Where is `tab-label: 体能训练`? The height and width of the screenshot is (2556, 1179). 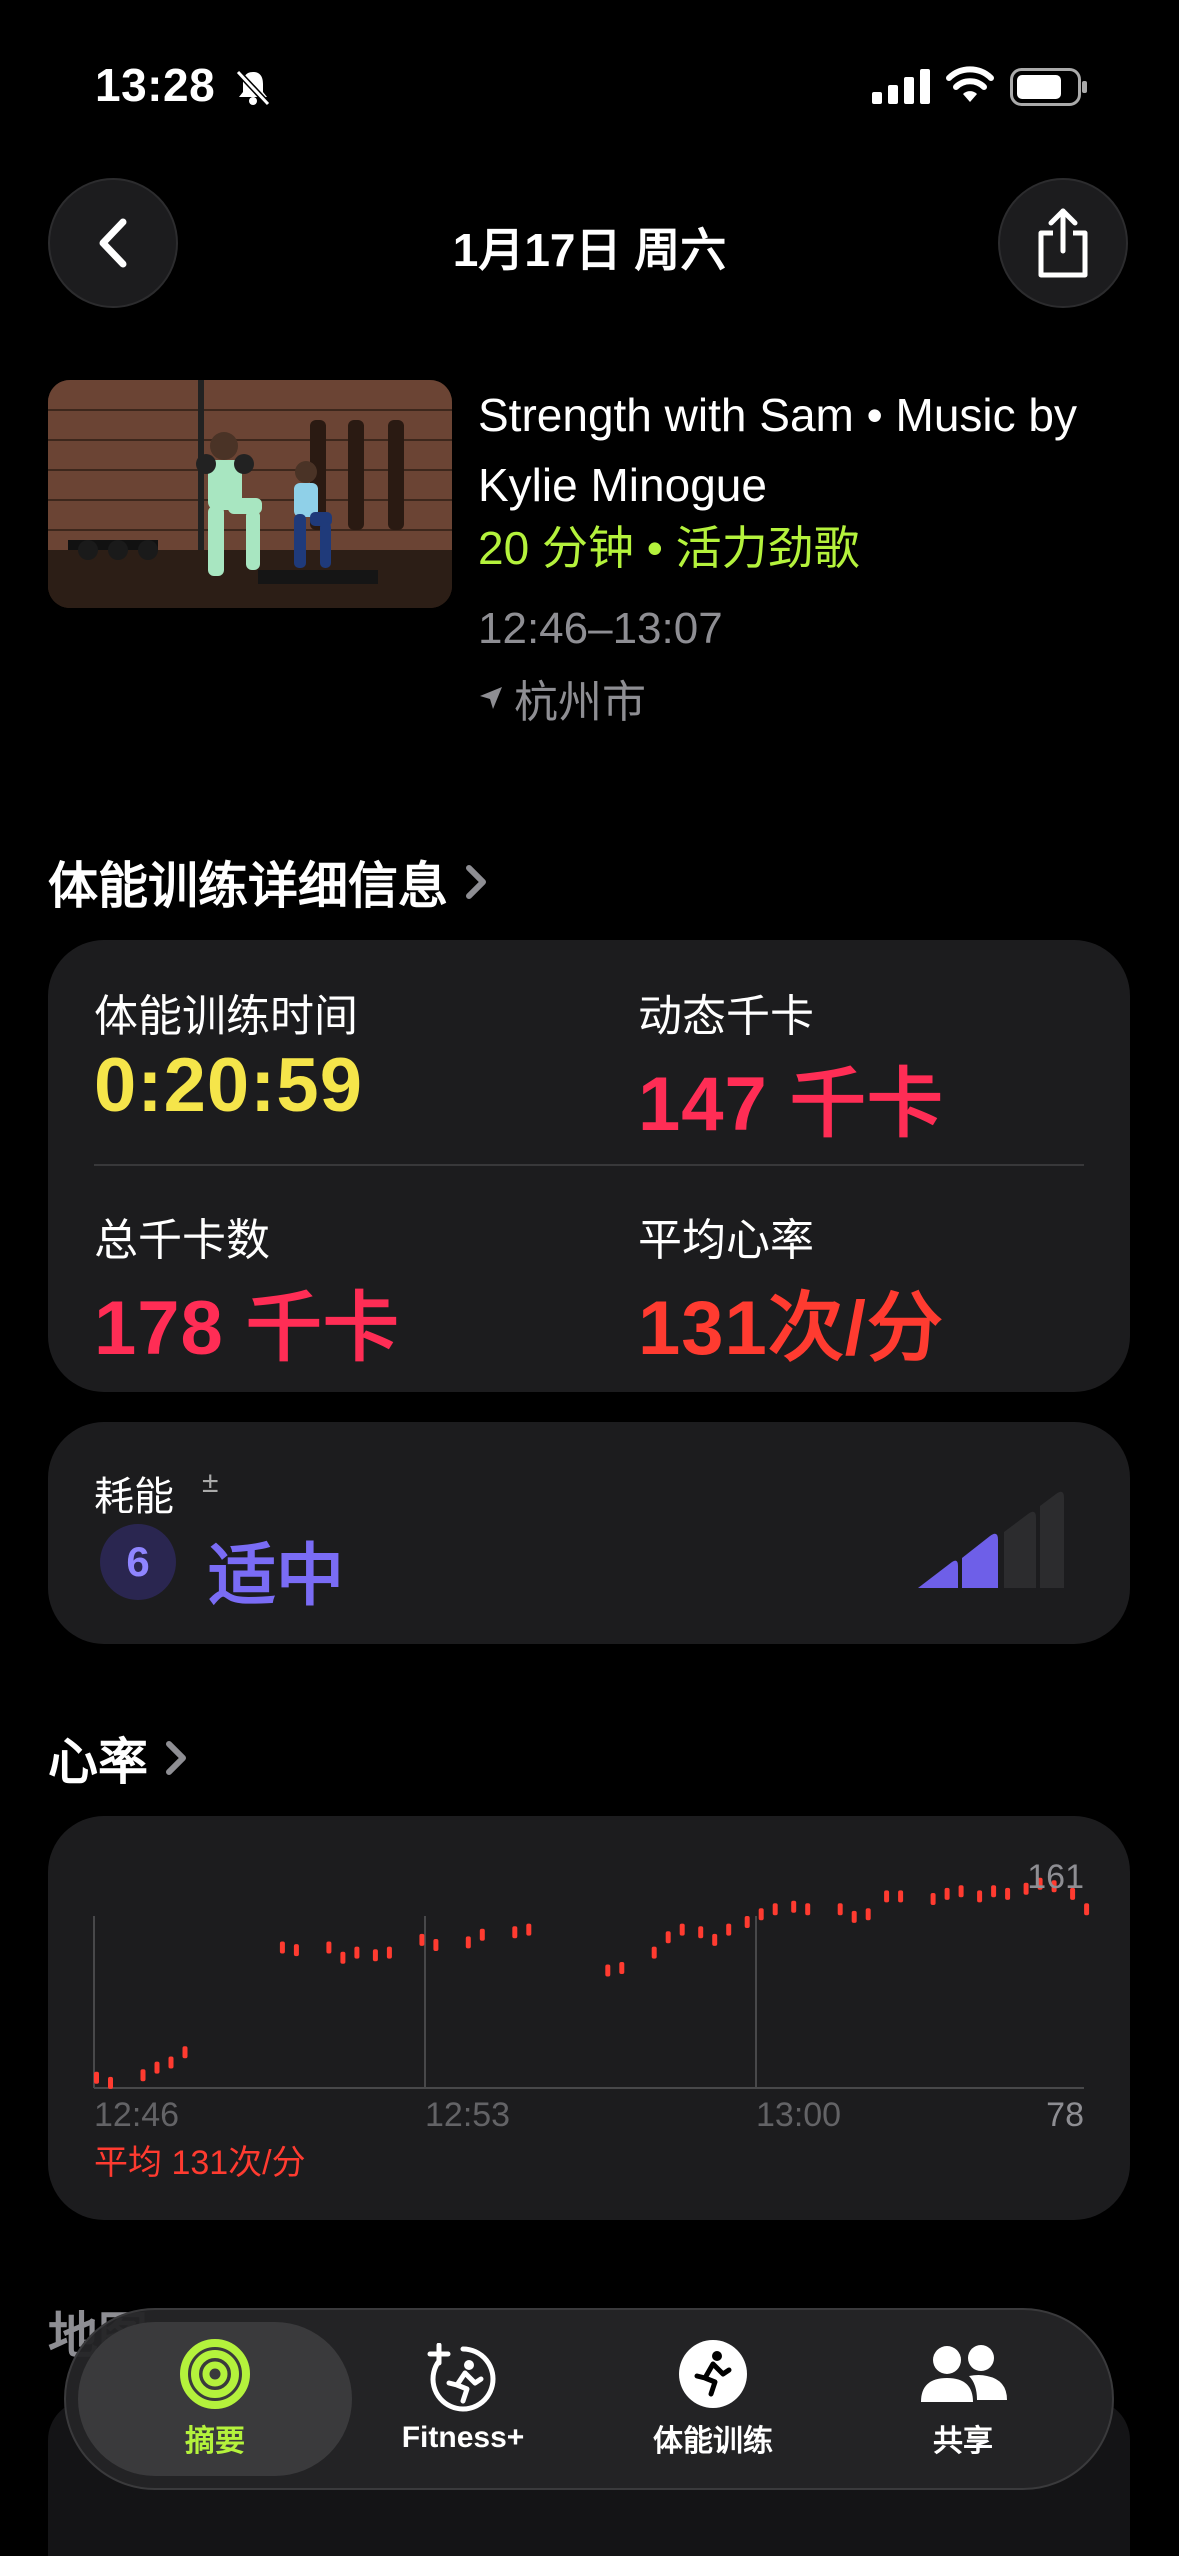
tab-label: 体能训练 is located at coordinates (713, 2441).